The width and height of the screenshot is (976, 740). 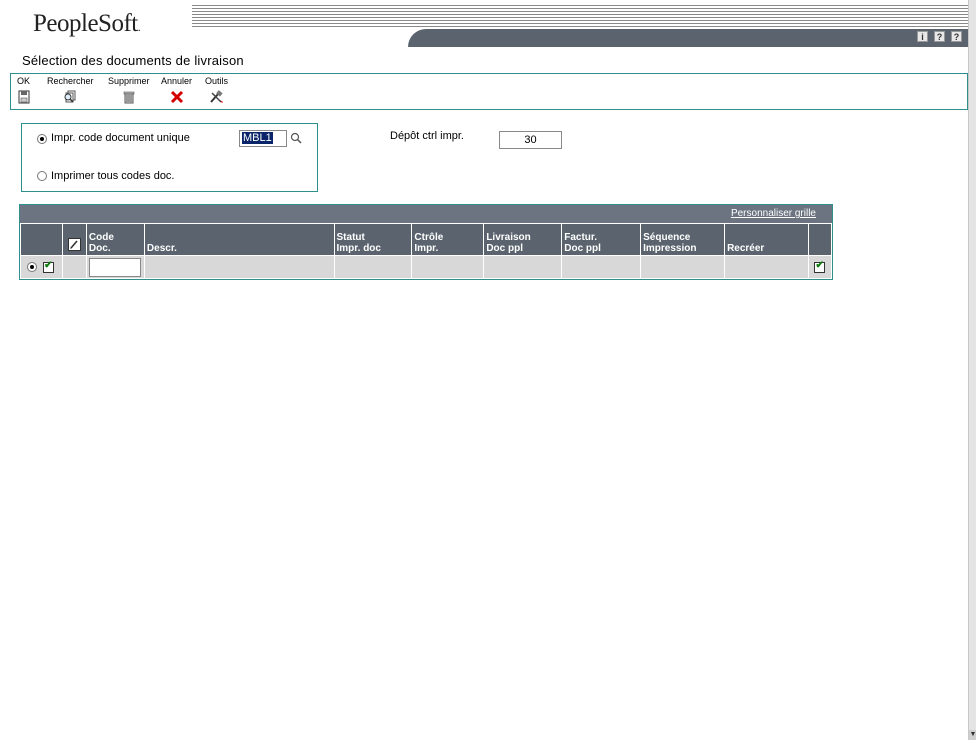 What do you see at coordinates (683, 267) in the screenshot?
I see `row-sequence-cell` at bounding box center [683, 267].